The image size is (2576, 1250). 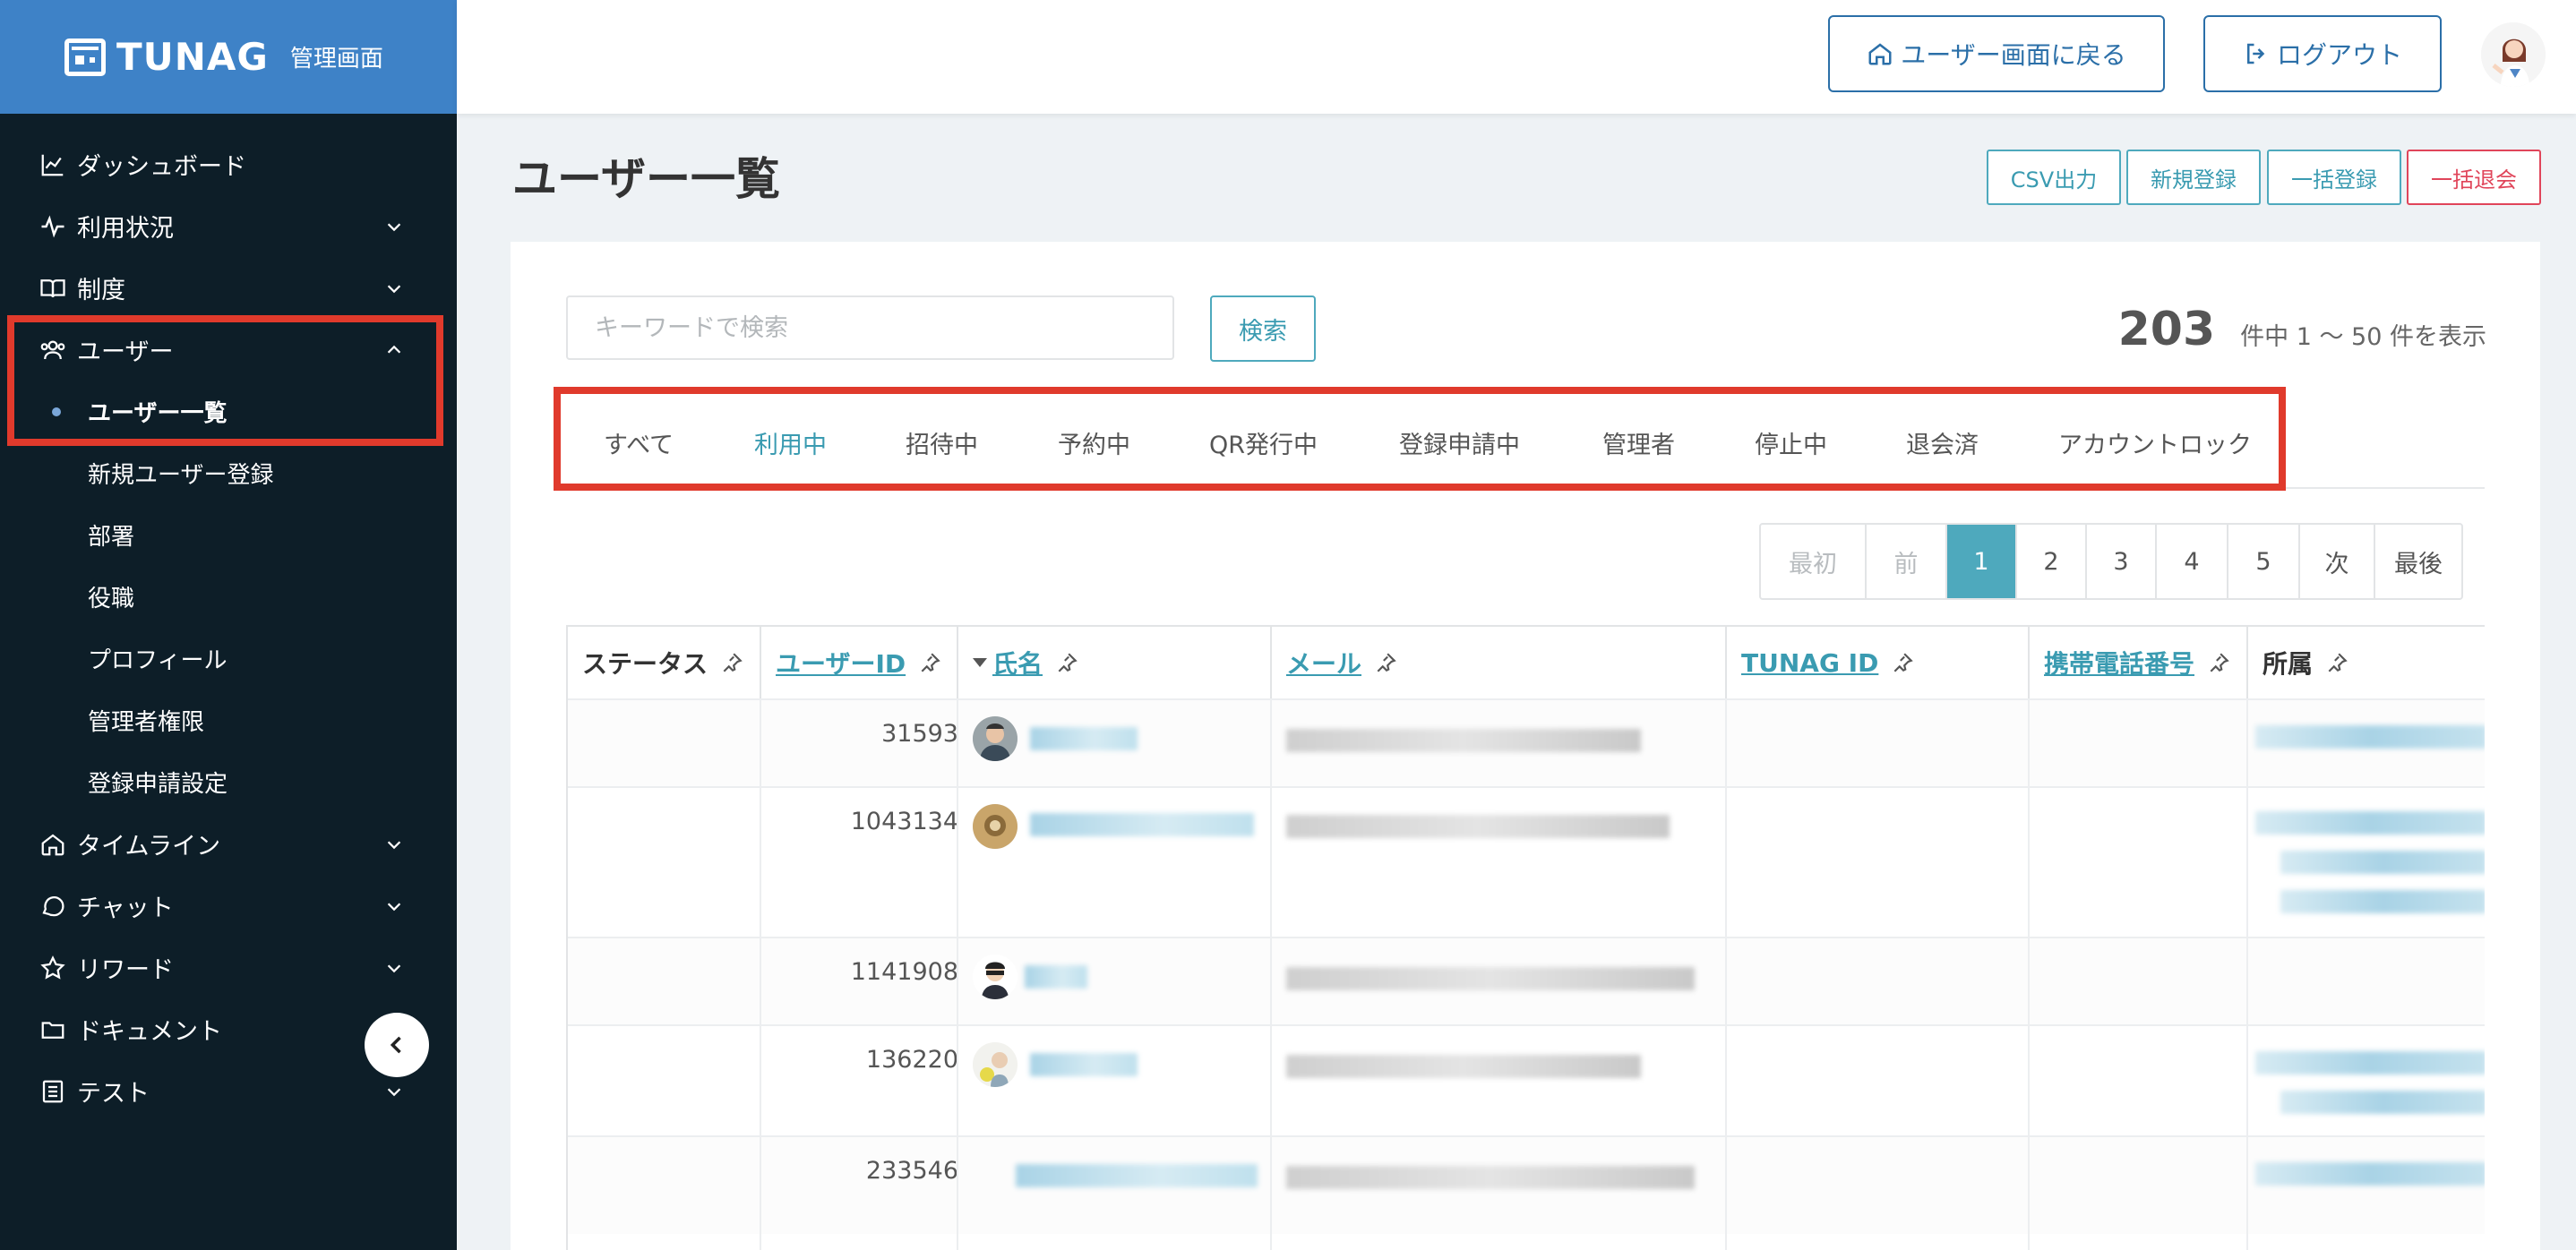 I want to click on table-row: 136220, so click(x=1526, y=1079).